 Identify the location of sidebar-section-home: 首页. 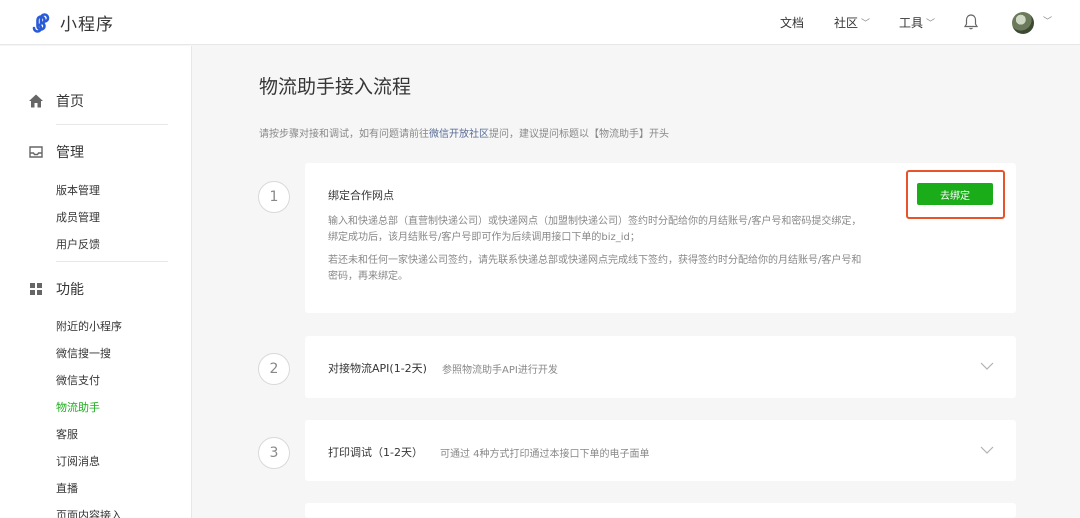
(56, 101).